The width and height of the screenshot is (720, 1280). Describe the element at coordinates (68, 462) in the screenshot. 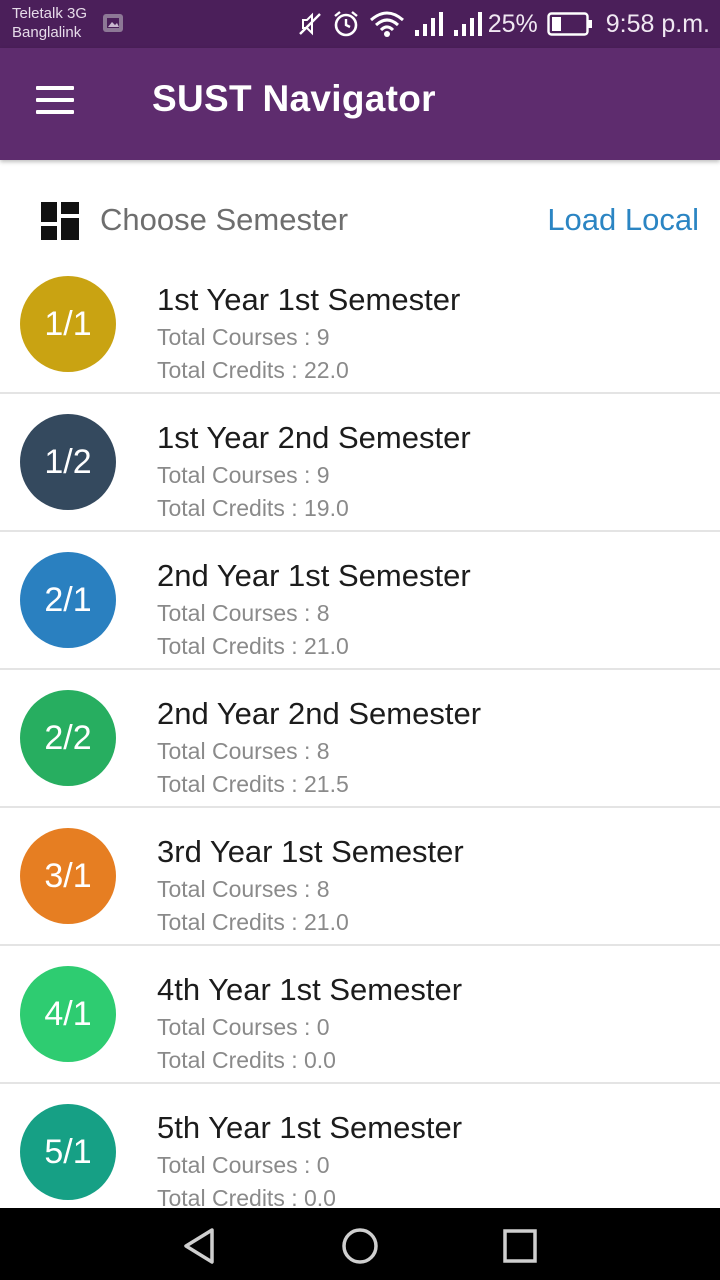

I see `semester-badge: 1/2` at that location.